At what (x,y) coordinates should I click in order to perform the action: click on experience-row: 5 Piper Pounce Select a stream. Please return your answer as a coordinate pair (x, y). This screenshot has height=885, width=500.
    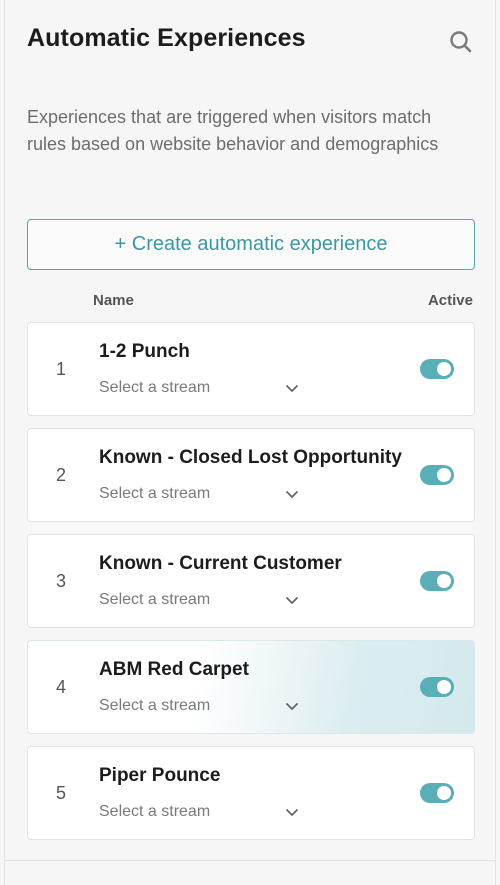
    Looking at the image, I should click on (251, 793).